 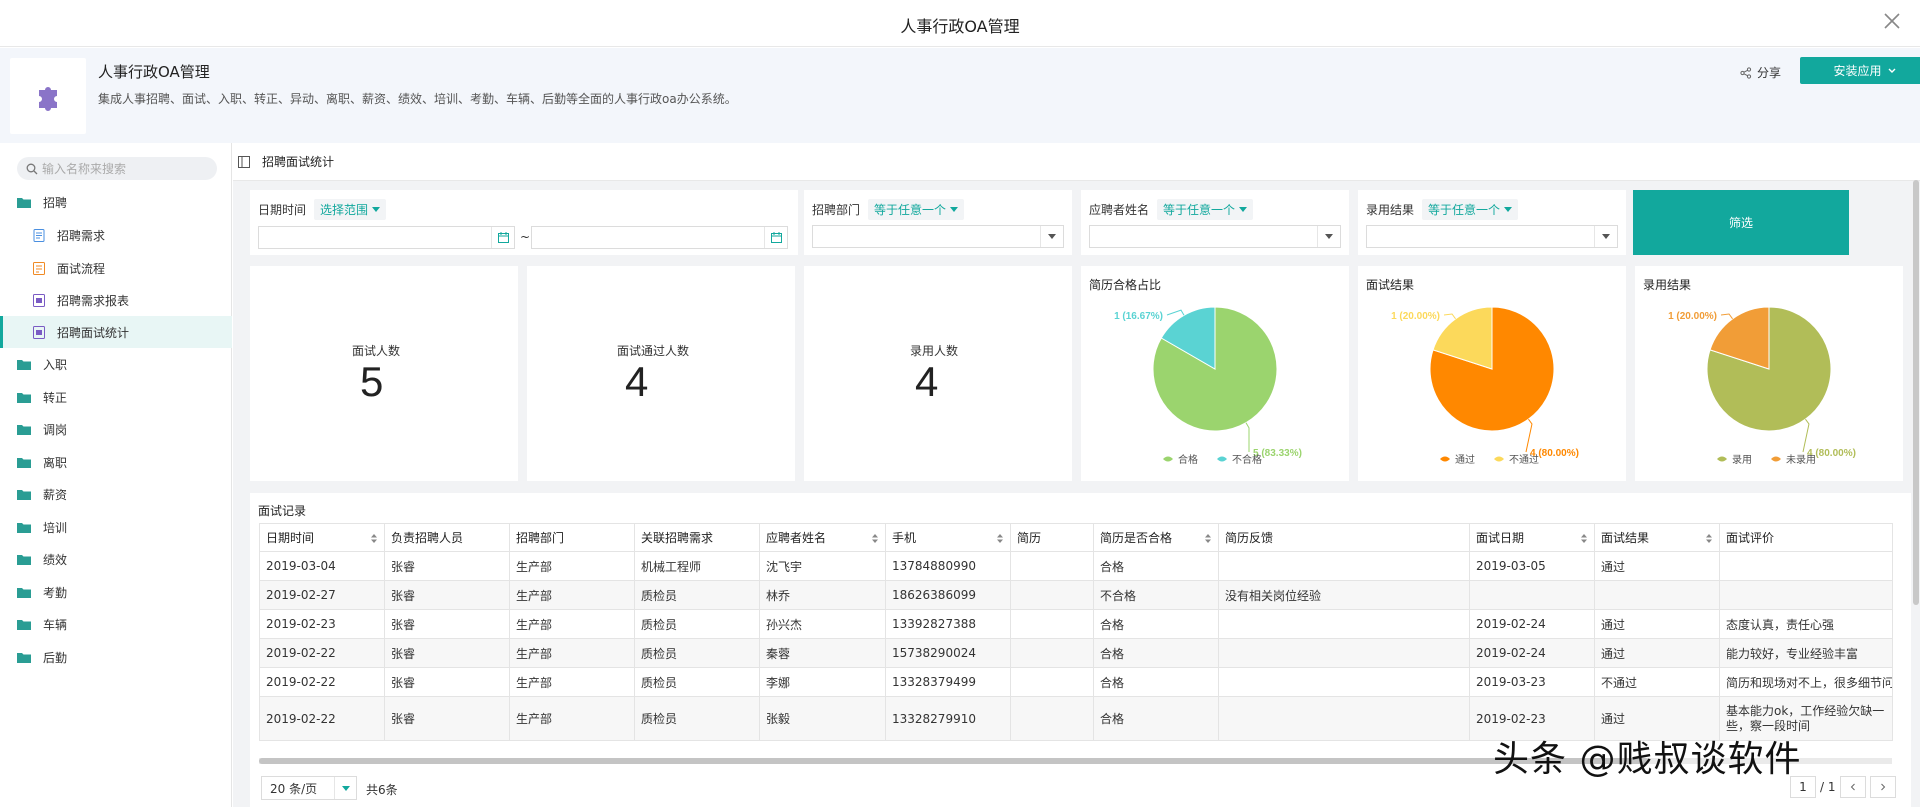 What do you see at coordinates (1882, 787) in the screenshot?
I see `next-page-button` at bounding box center [1882, 787].